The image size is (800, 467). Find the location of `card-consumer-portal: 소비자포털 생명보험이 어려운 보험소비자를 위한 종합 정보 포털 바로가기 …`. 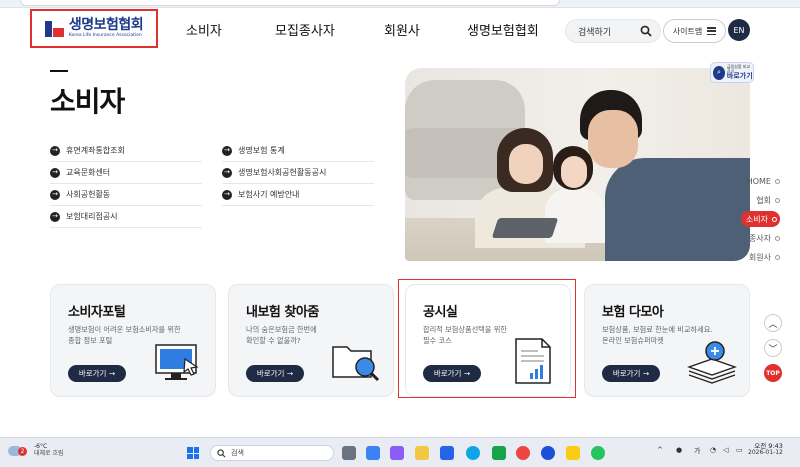

card-consumer-portal: 소비자포털 생명보험이 어려운 보험소비자를 위한 종합 정보 포털 바로가기 … is located at coordinates (133, 340).